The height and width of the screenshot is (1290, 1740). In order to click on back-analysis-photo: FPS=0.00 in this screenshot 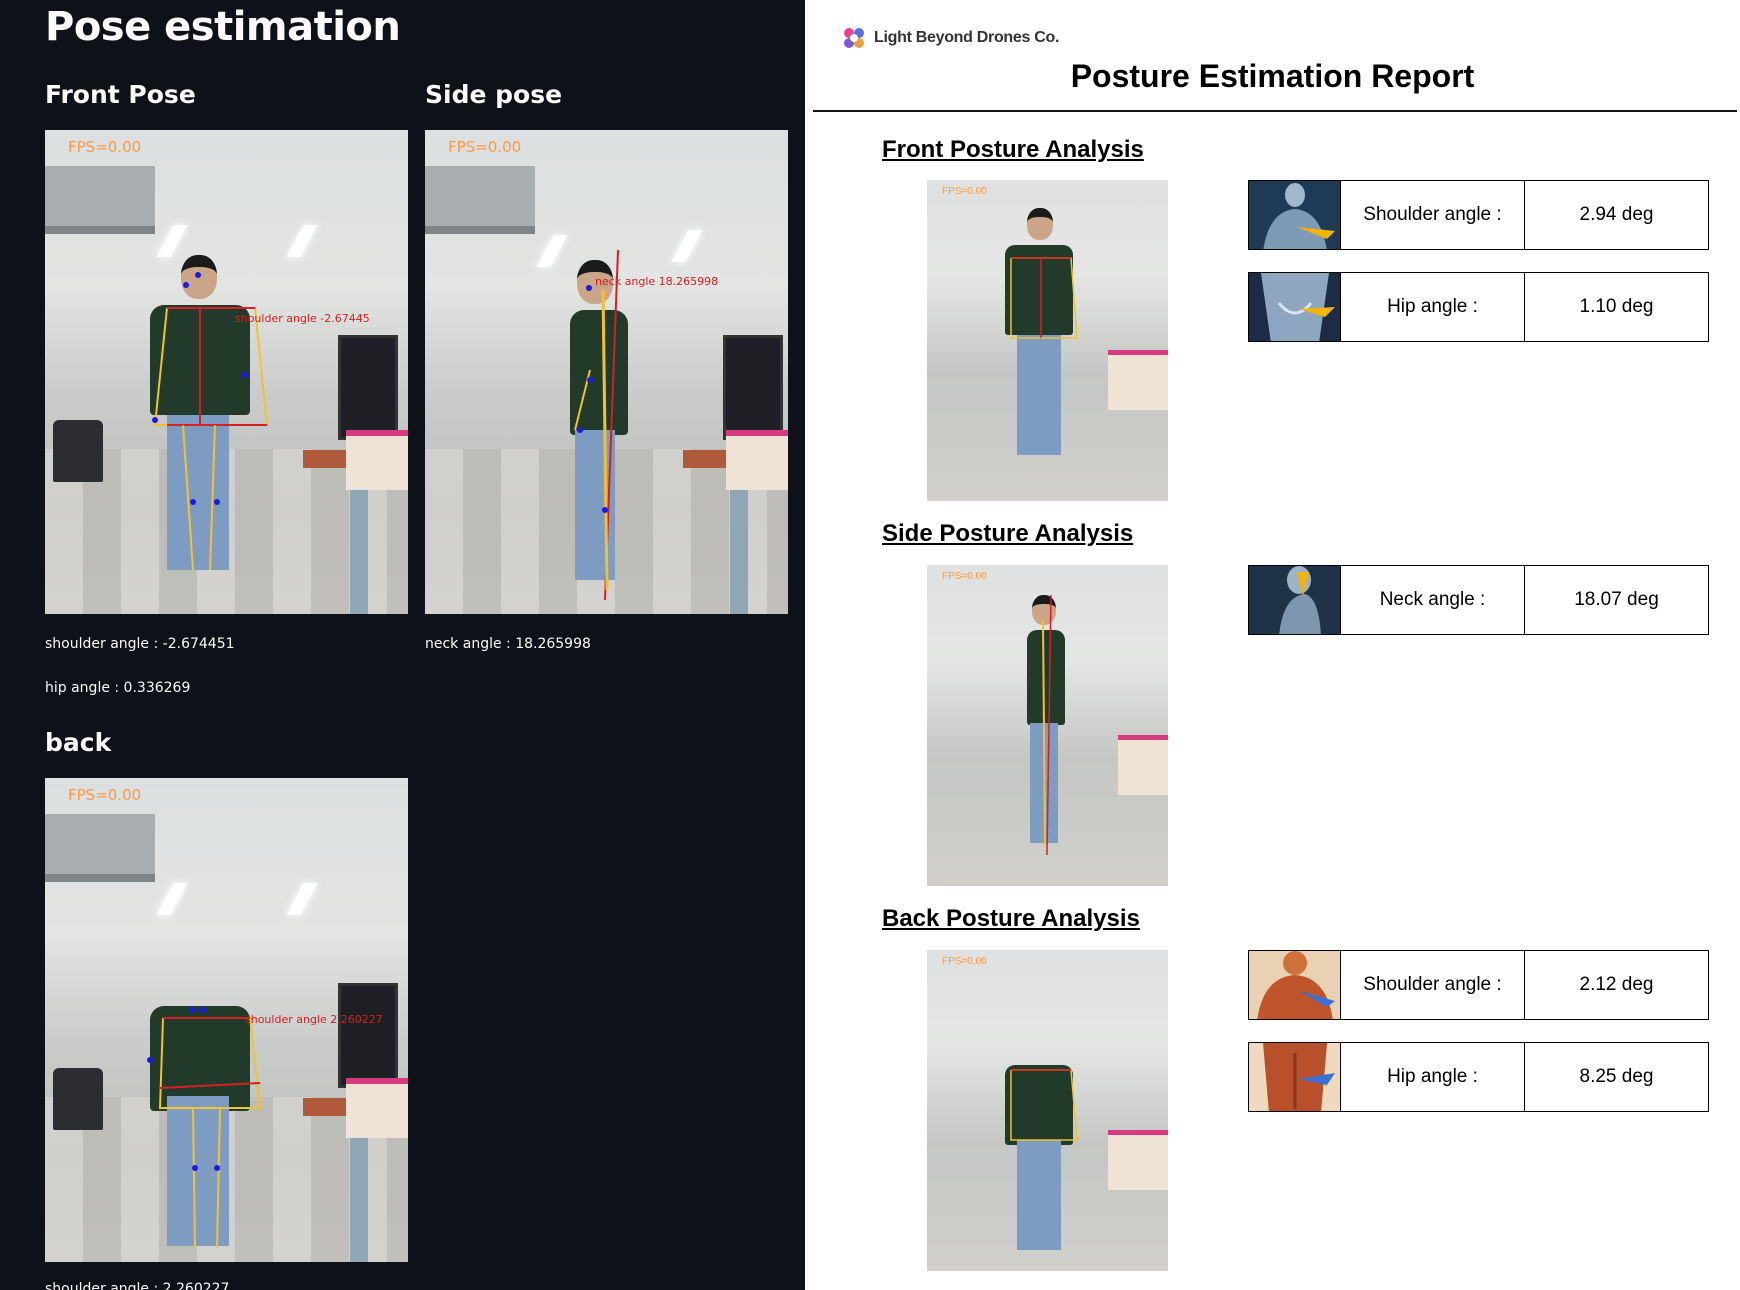, I will do `click(1047, 1110)`.